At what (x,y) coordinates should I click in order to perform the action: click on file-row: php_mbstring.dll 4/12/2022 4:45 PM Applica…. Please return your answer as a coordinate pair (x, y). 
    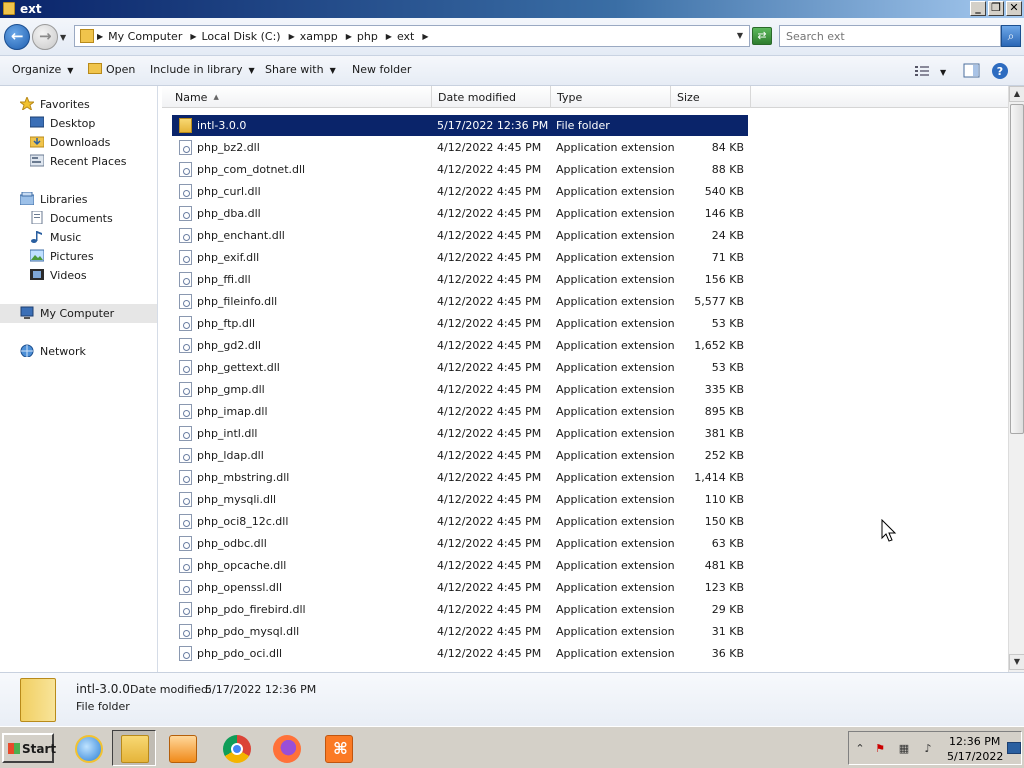
    Looking at the image, I should click on (460, 477).